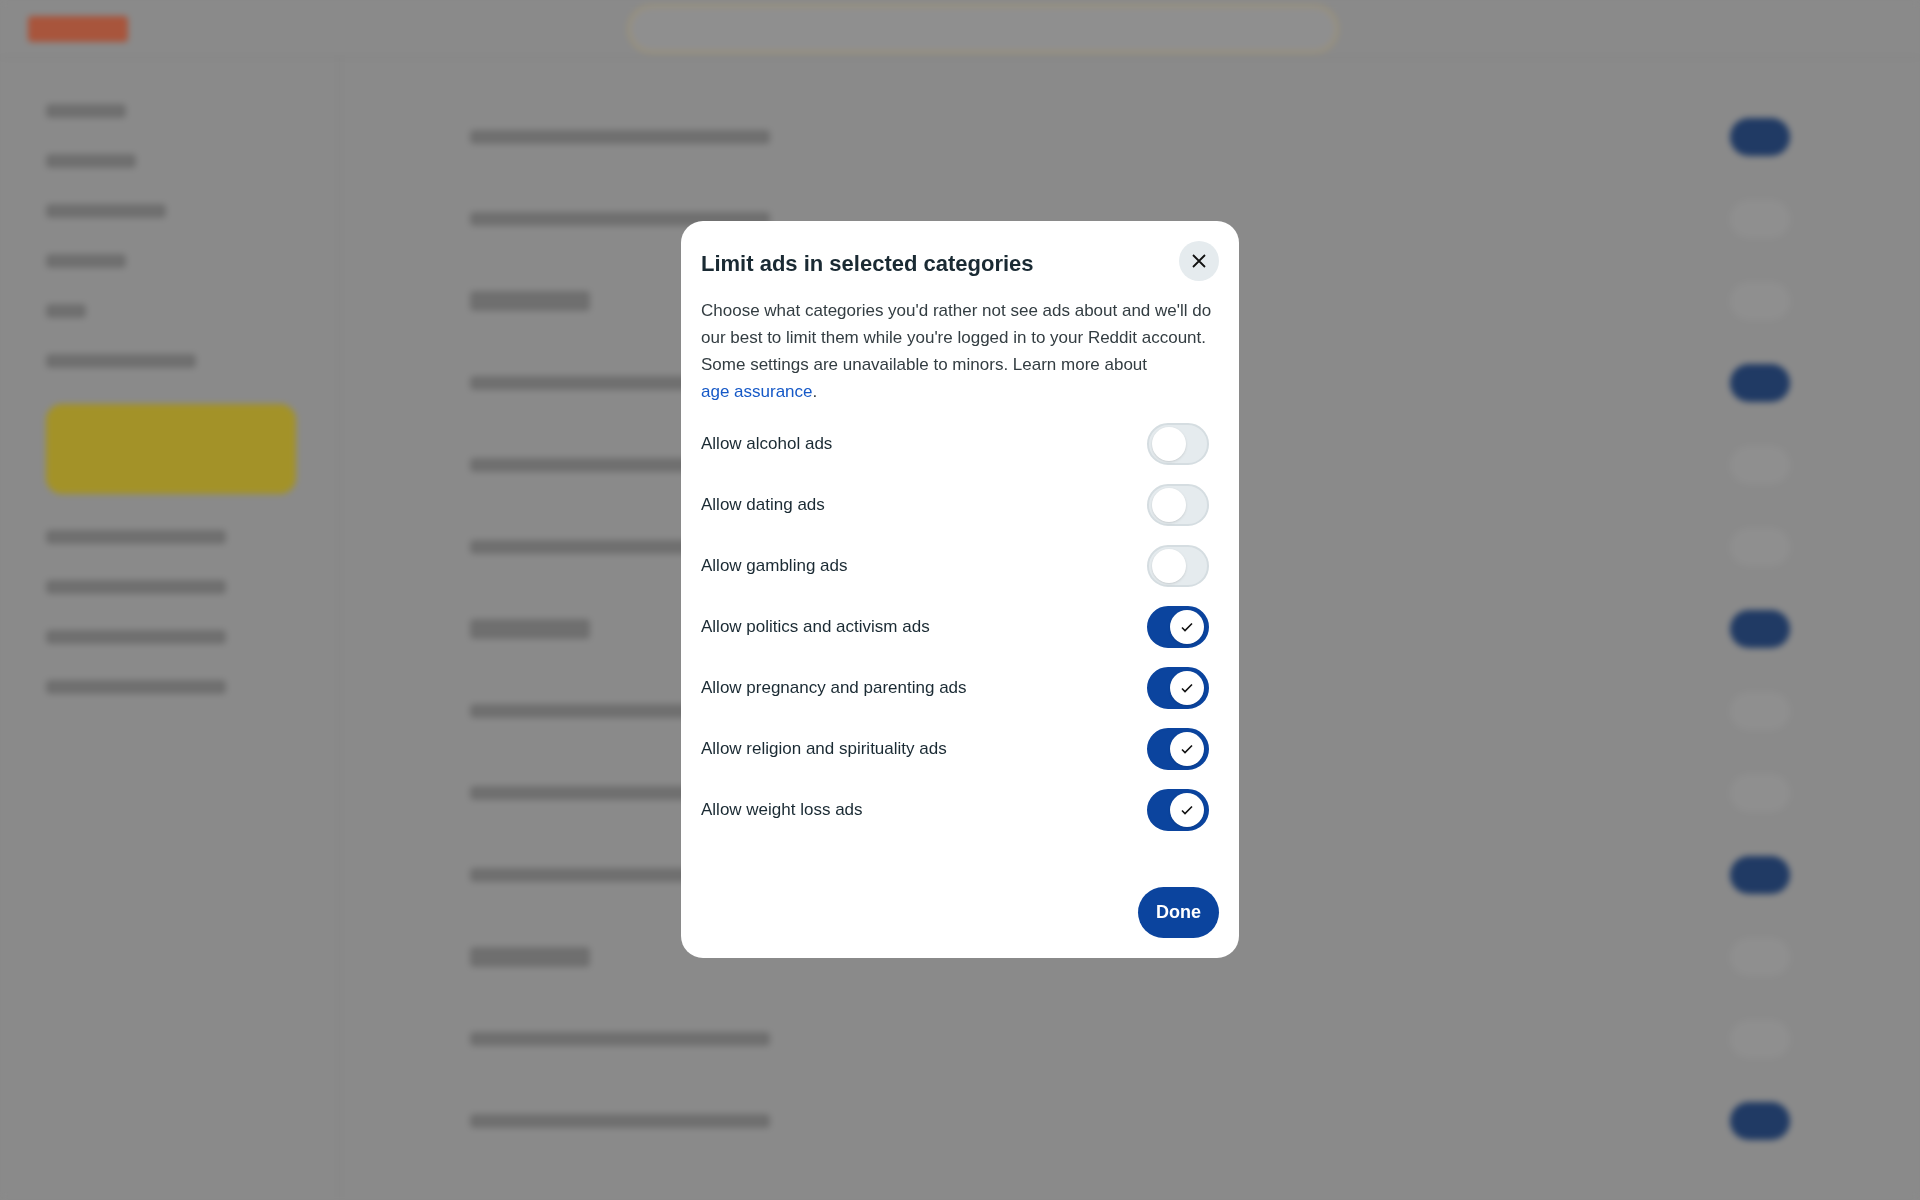 Image resolution: width=1920 pixels, height=1200 pixels. What do you see at coordinates (763, 505) in the screenshot?
I see `option-label: Allow dating ads` at bounding box center [763, 505].